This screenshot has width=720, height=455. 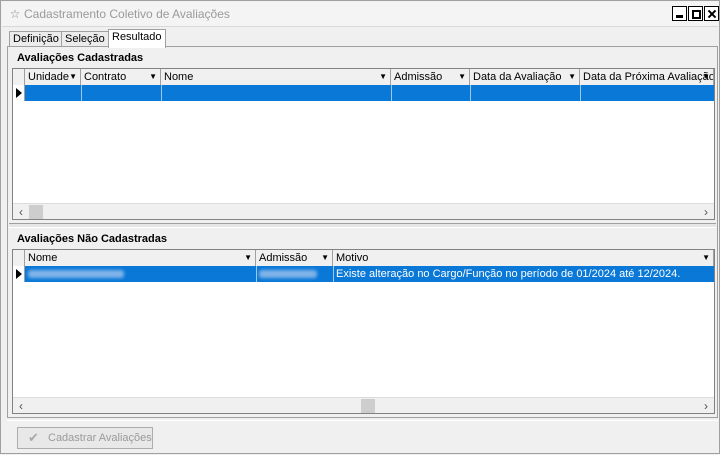 What do you see at coordinates (647, 77) in the screenshot?
I see `column-header-data-proxima-avaliacao: Data da Próxima Avaliação ▼` at bounding box center [647, 77].